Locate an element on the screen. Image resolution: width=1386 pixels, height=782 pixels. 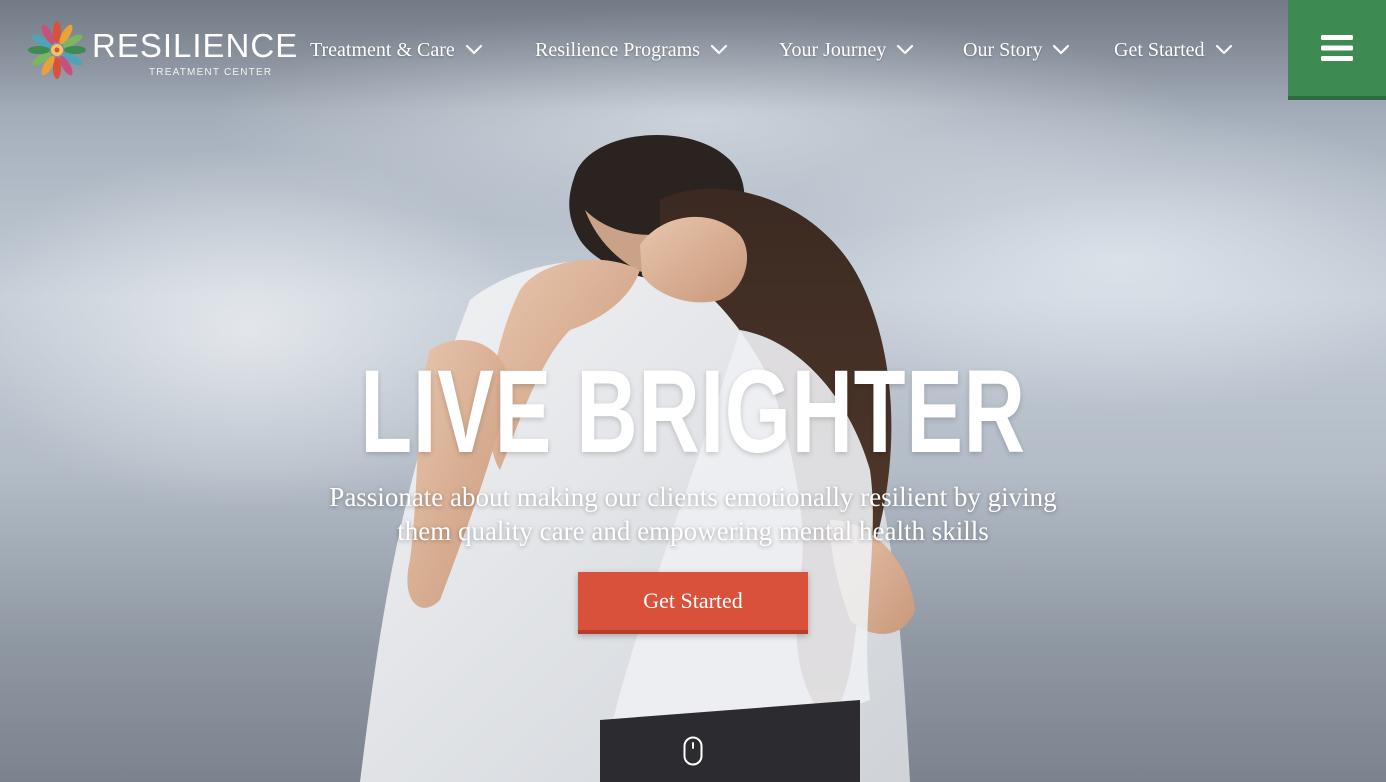
get-started-button: Get Started is located at coordinates (693, 603).